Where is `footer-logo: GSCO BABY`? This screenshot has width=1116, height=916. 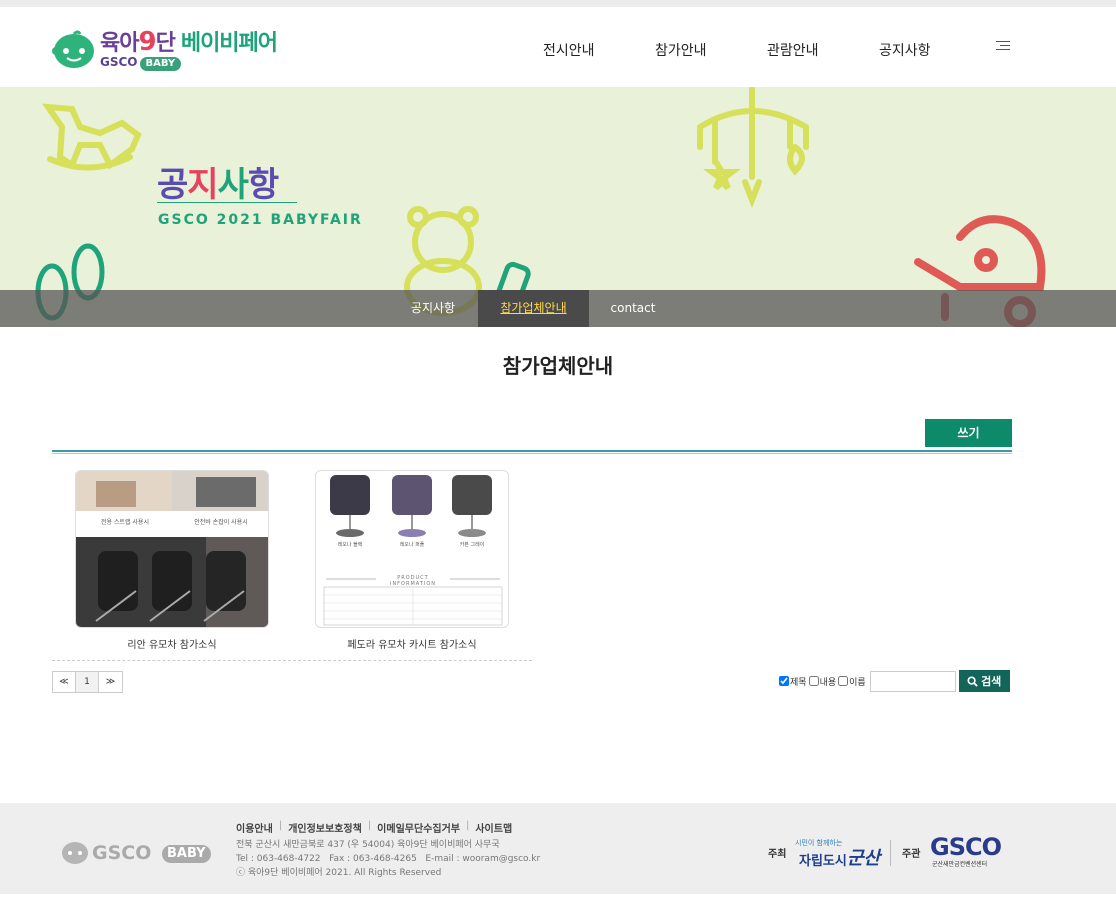
footer-logo: GSCO BABY is located at coordinates (136, 852).